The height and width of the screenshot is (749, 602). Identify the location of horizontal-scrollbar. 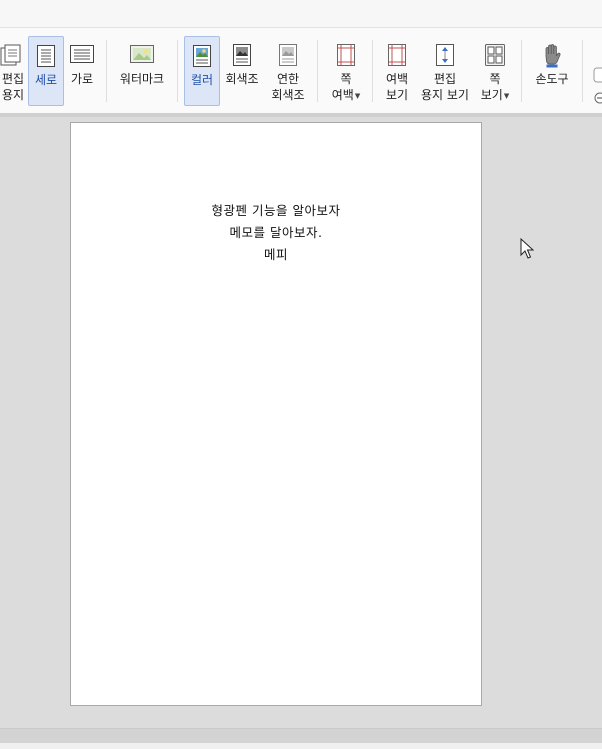
(301, 738).